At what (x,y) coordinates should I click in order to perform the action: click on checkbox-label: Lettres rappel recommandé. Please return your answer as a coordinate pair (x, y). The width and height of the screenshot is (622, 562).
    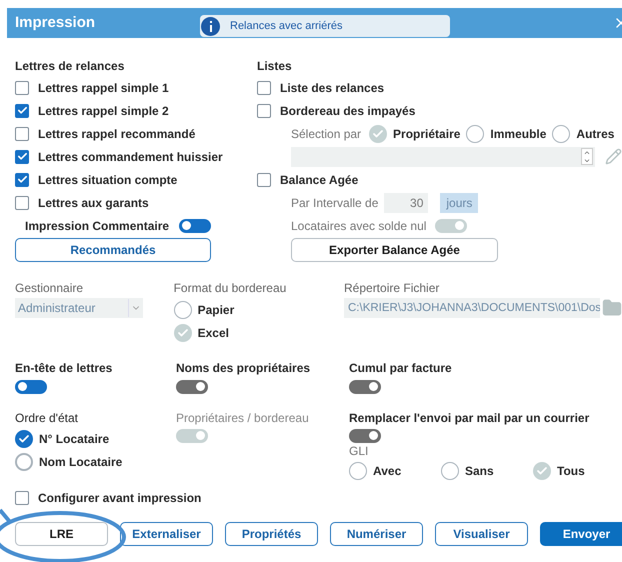
    Looking at the image, I should click on (117, 134).